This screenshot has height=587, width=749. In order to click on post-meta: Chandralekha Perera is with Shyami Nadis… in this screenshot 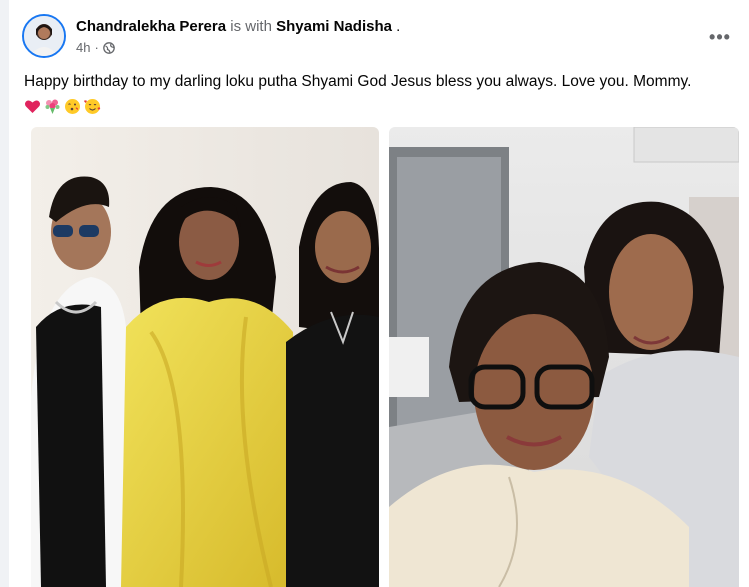, I will do `click(385, 36)`.